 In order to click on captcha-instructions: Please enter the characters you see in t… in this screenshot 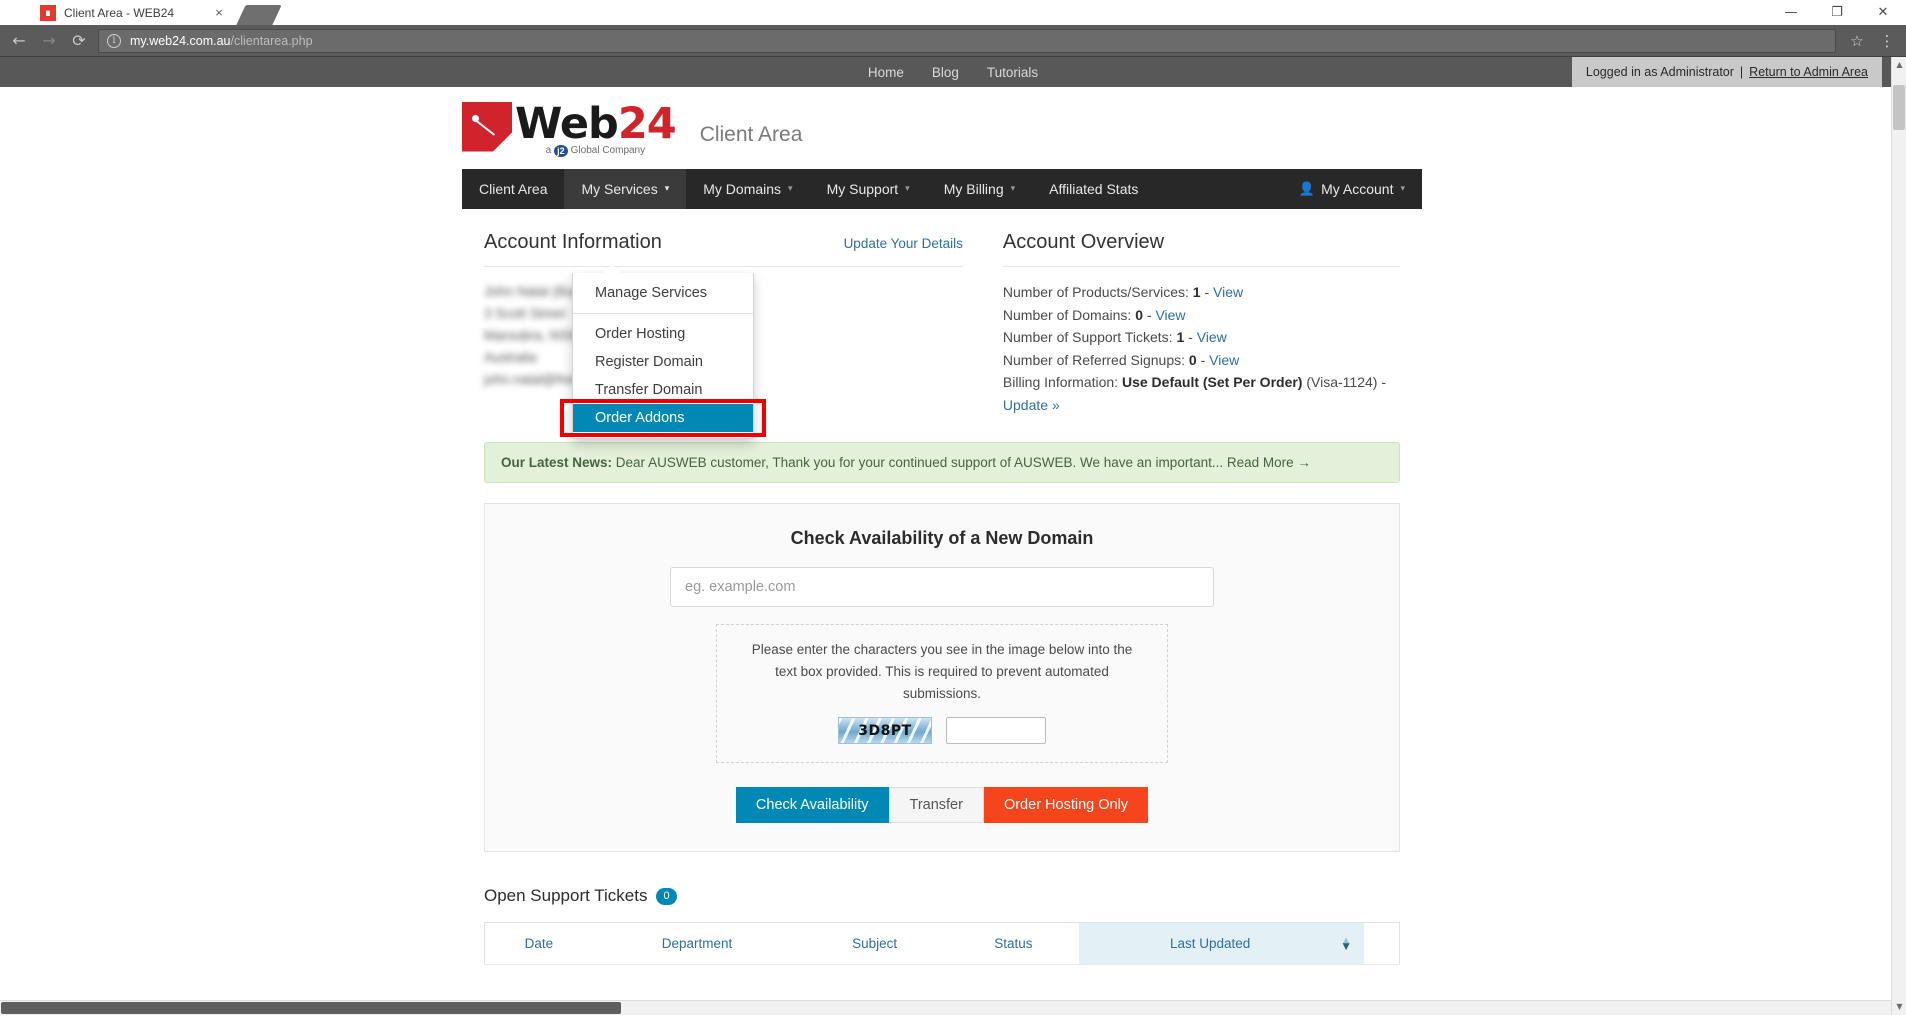, I will do `click(942, 671)`.